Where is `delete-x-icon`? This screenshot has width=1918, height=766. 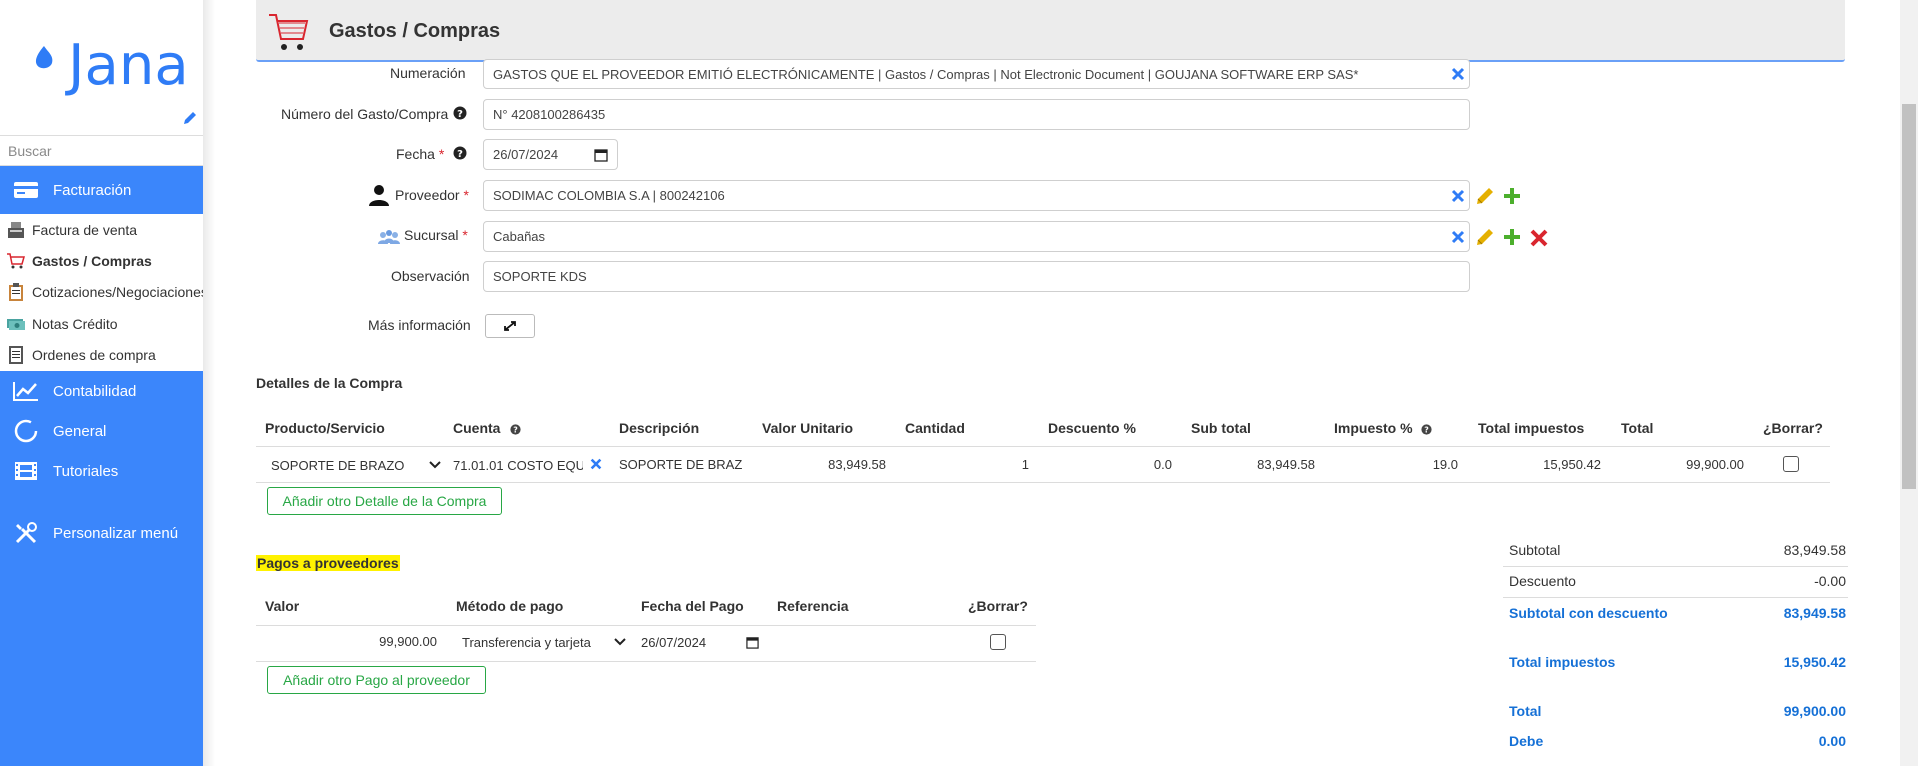 delete-x-icon is located at coordinates (1539, 238).